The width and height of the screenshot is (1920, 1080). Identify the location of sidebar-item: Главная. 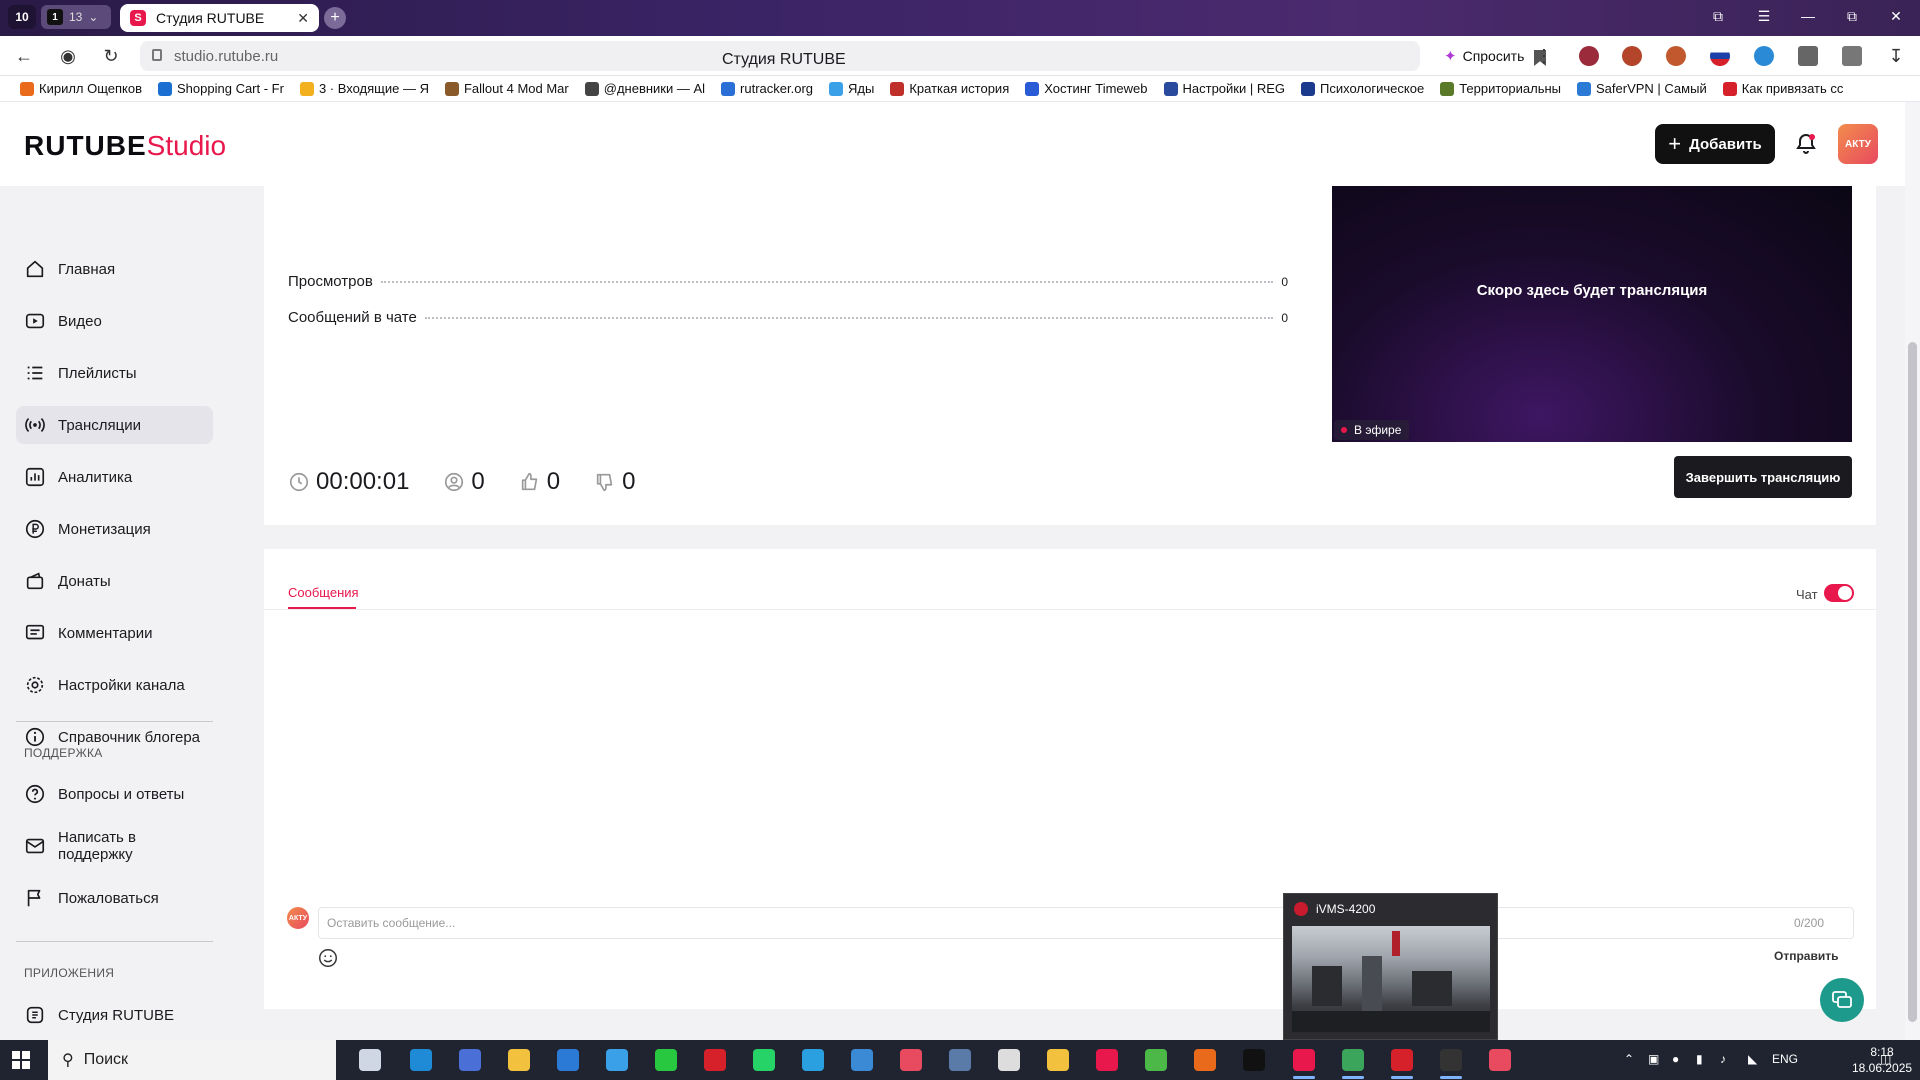
(114, 269).